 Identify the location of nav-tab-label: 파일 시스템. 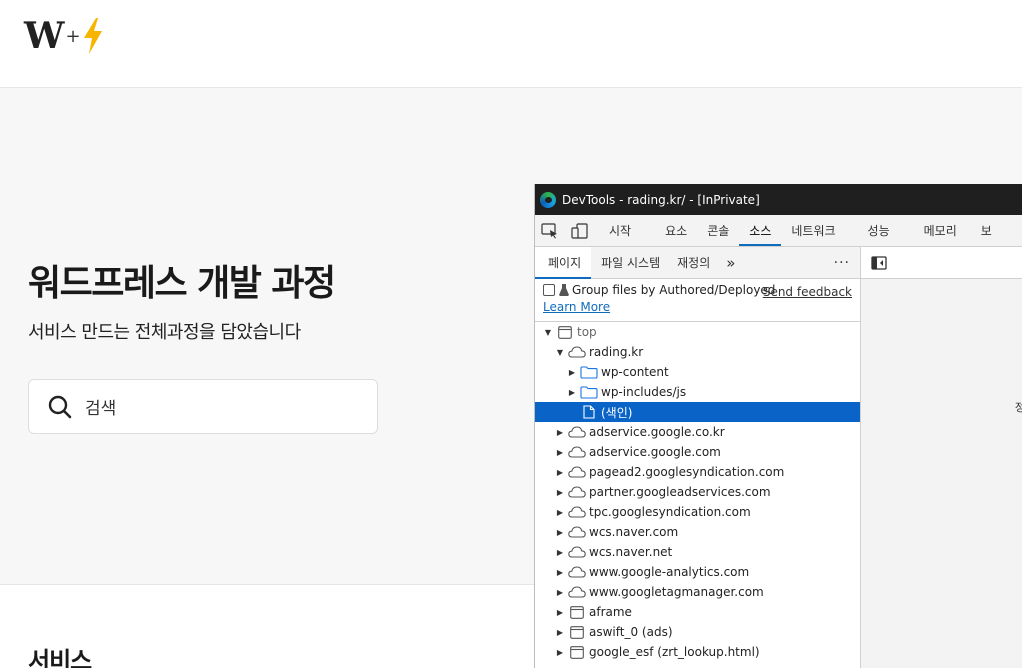
(631, 263).